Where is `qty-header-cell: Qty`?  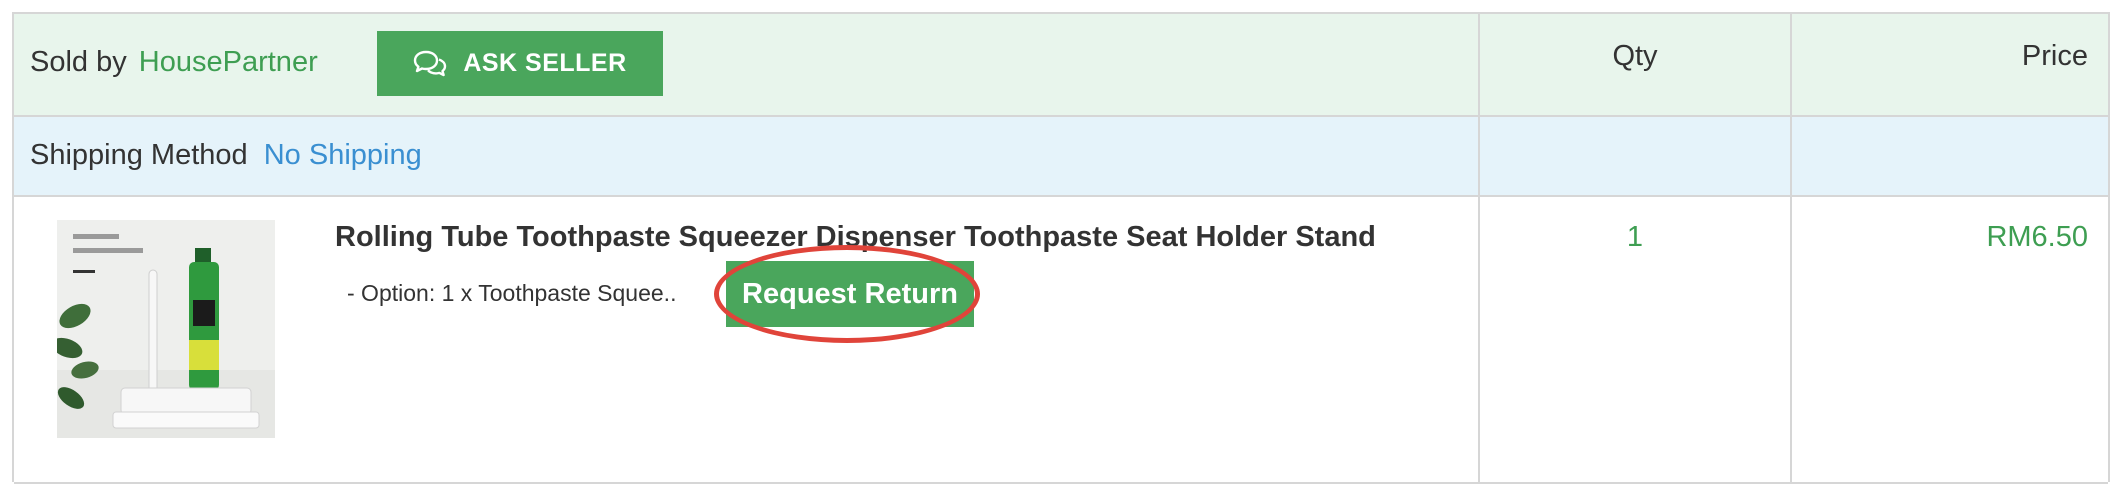
qty-header-cell: Qty is located at coordinates (1636, 64).